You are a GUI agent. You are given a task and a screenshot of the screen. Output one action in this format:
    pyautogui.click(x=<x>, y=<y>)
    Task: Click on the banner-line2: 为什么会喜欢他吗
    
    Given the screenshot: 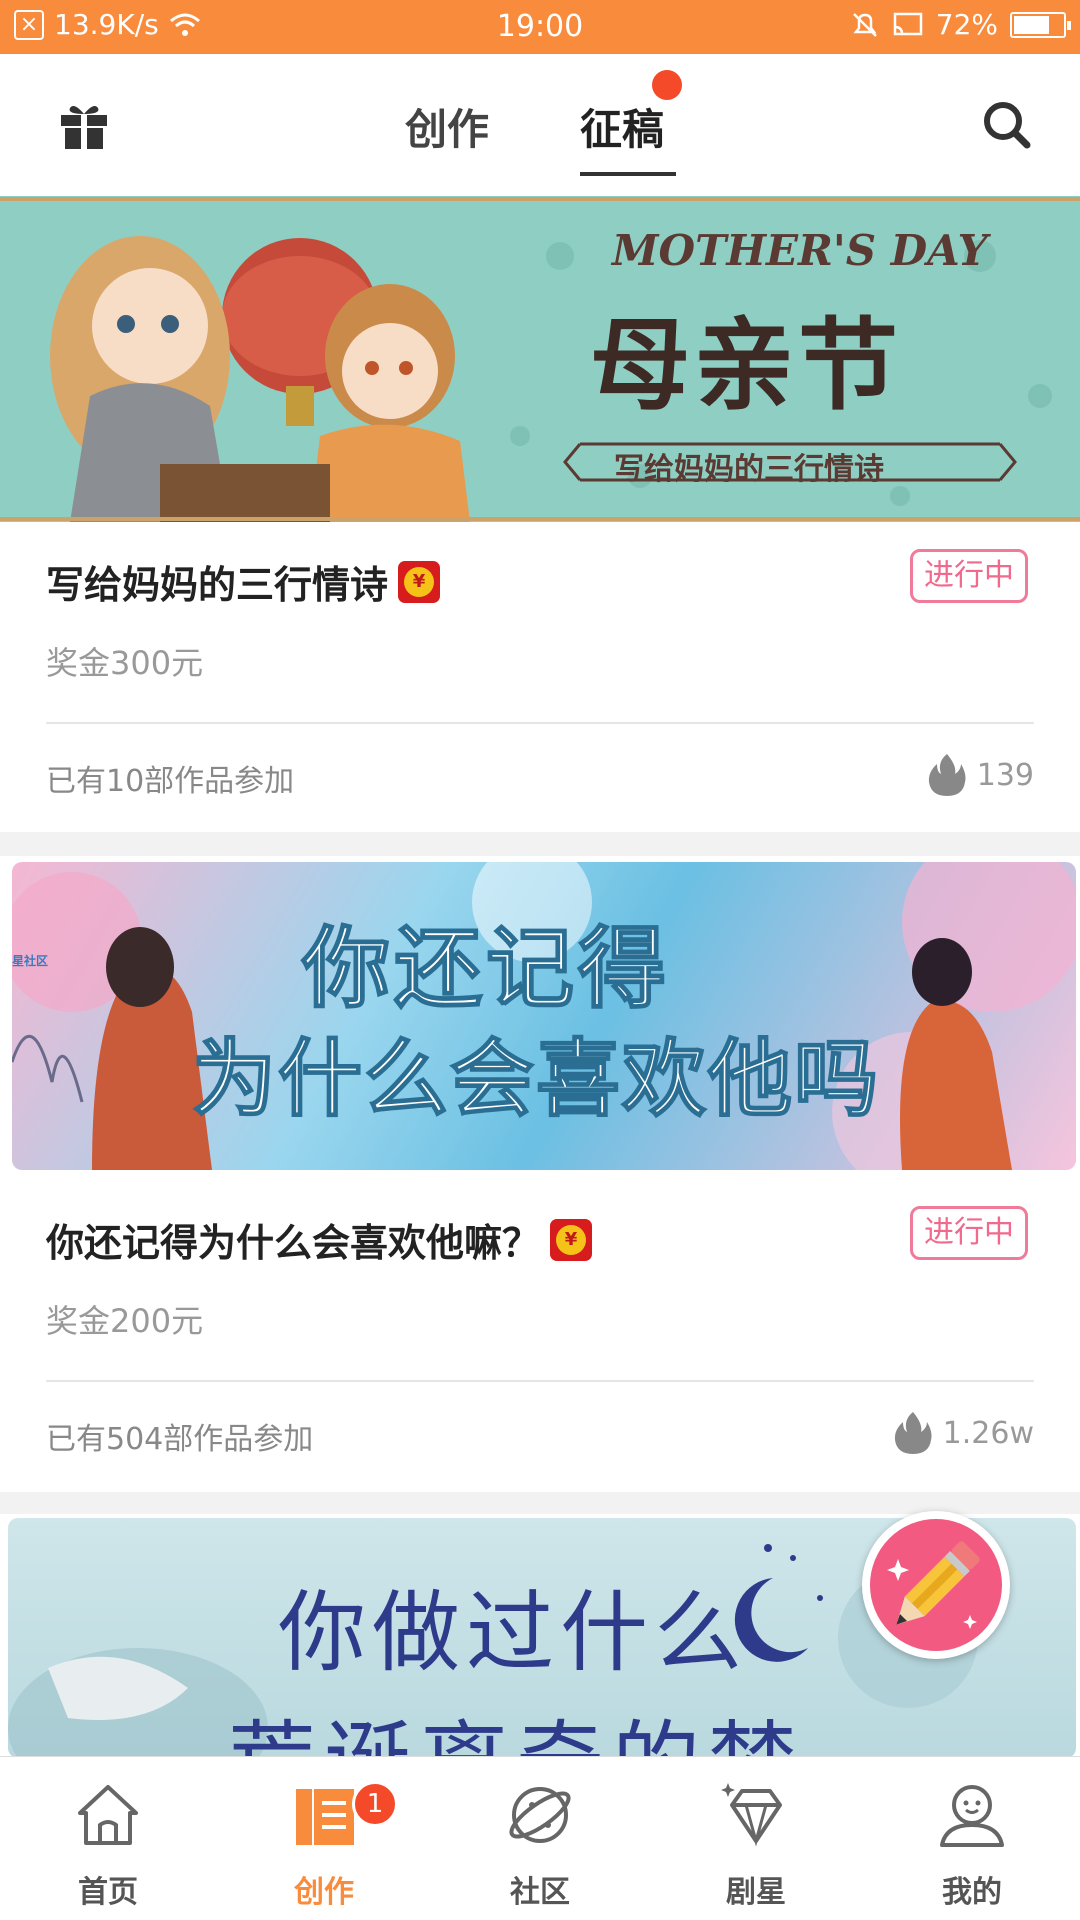 What is the action you would take?
    pyautogui.click(x=536, y=1079)
    